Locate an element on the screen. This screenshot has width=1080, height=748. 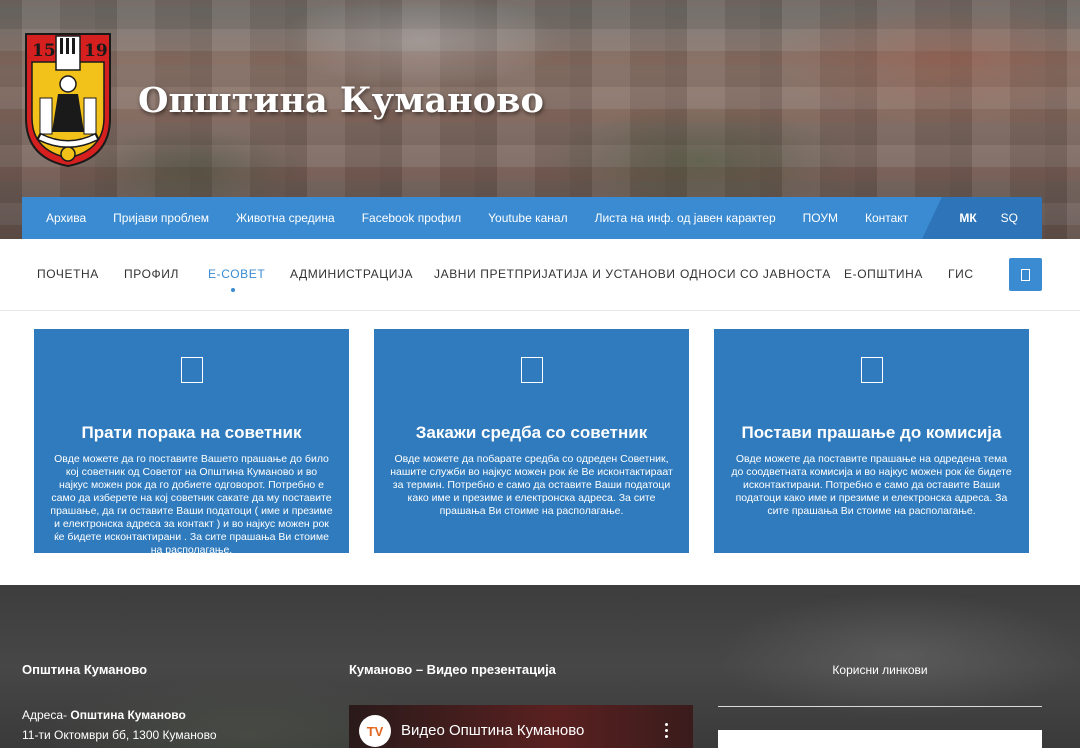
channel-logo: TV is located at coordinates (375, 731).